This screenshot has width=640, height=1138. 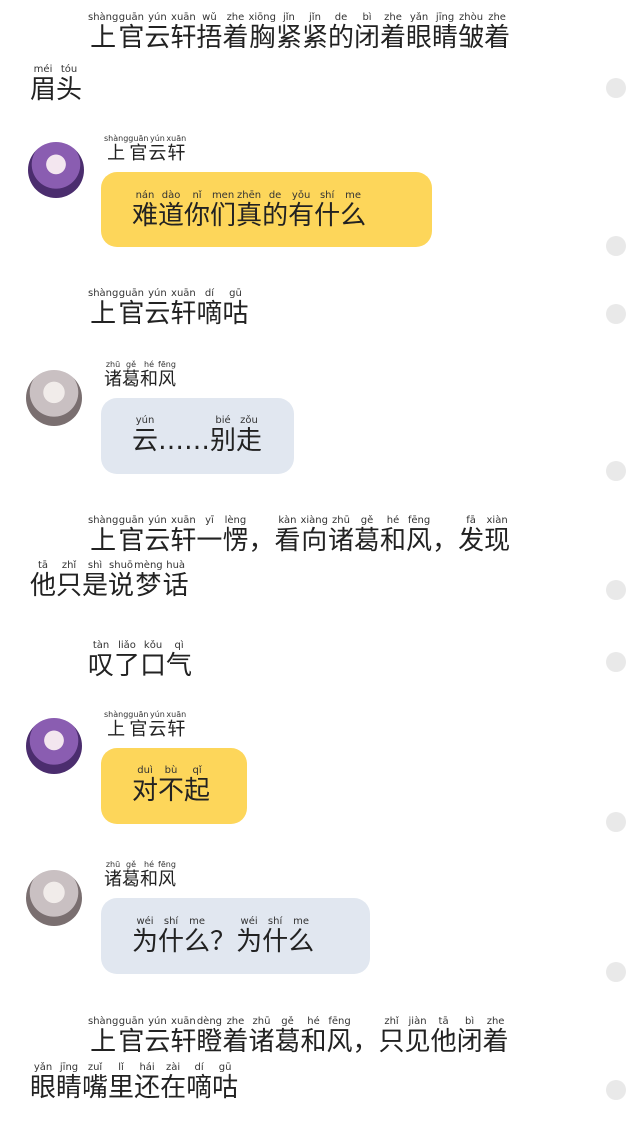 What do you see at coordinates (471, 38) in the screenshot?
I see `hanzi: 皱` at bounding box center [471, 38].